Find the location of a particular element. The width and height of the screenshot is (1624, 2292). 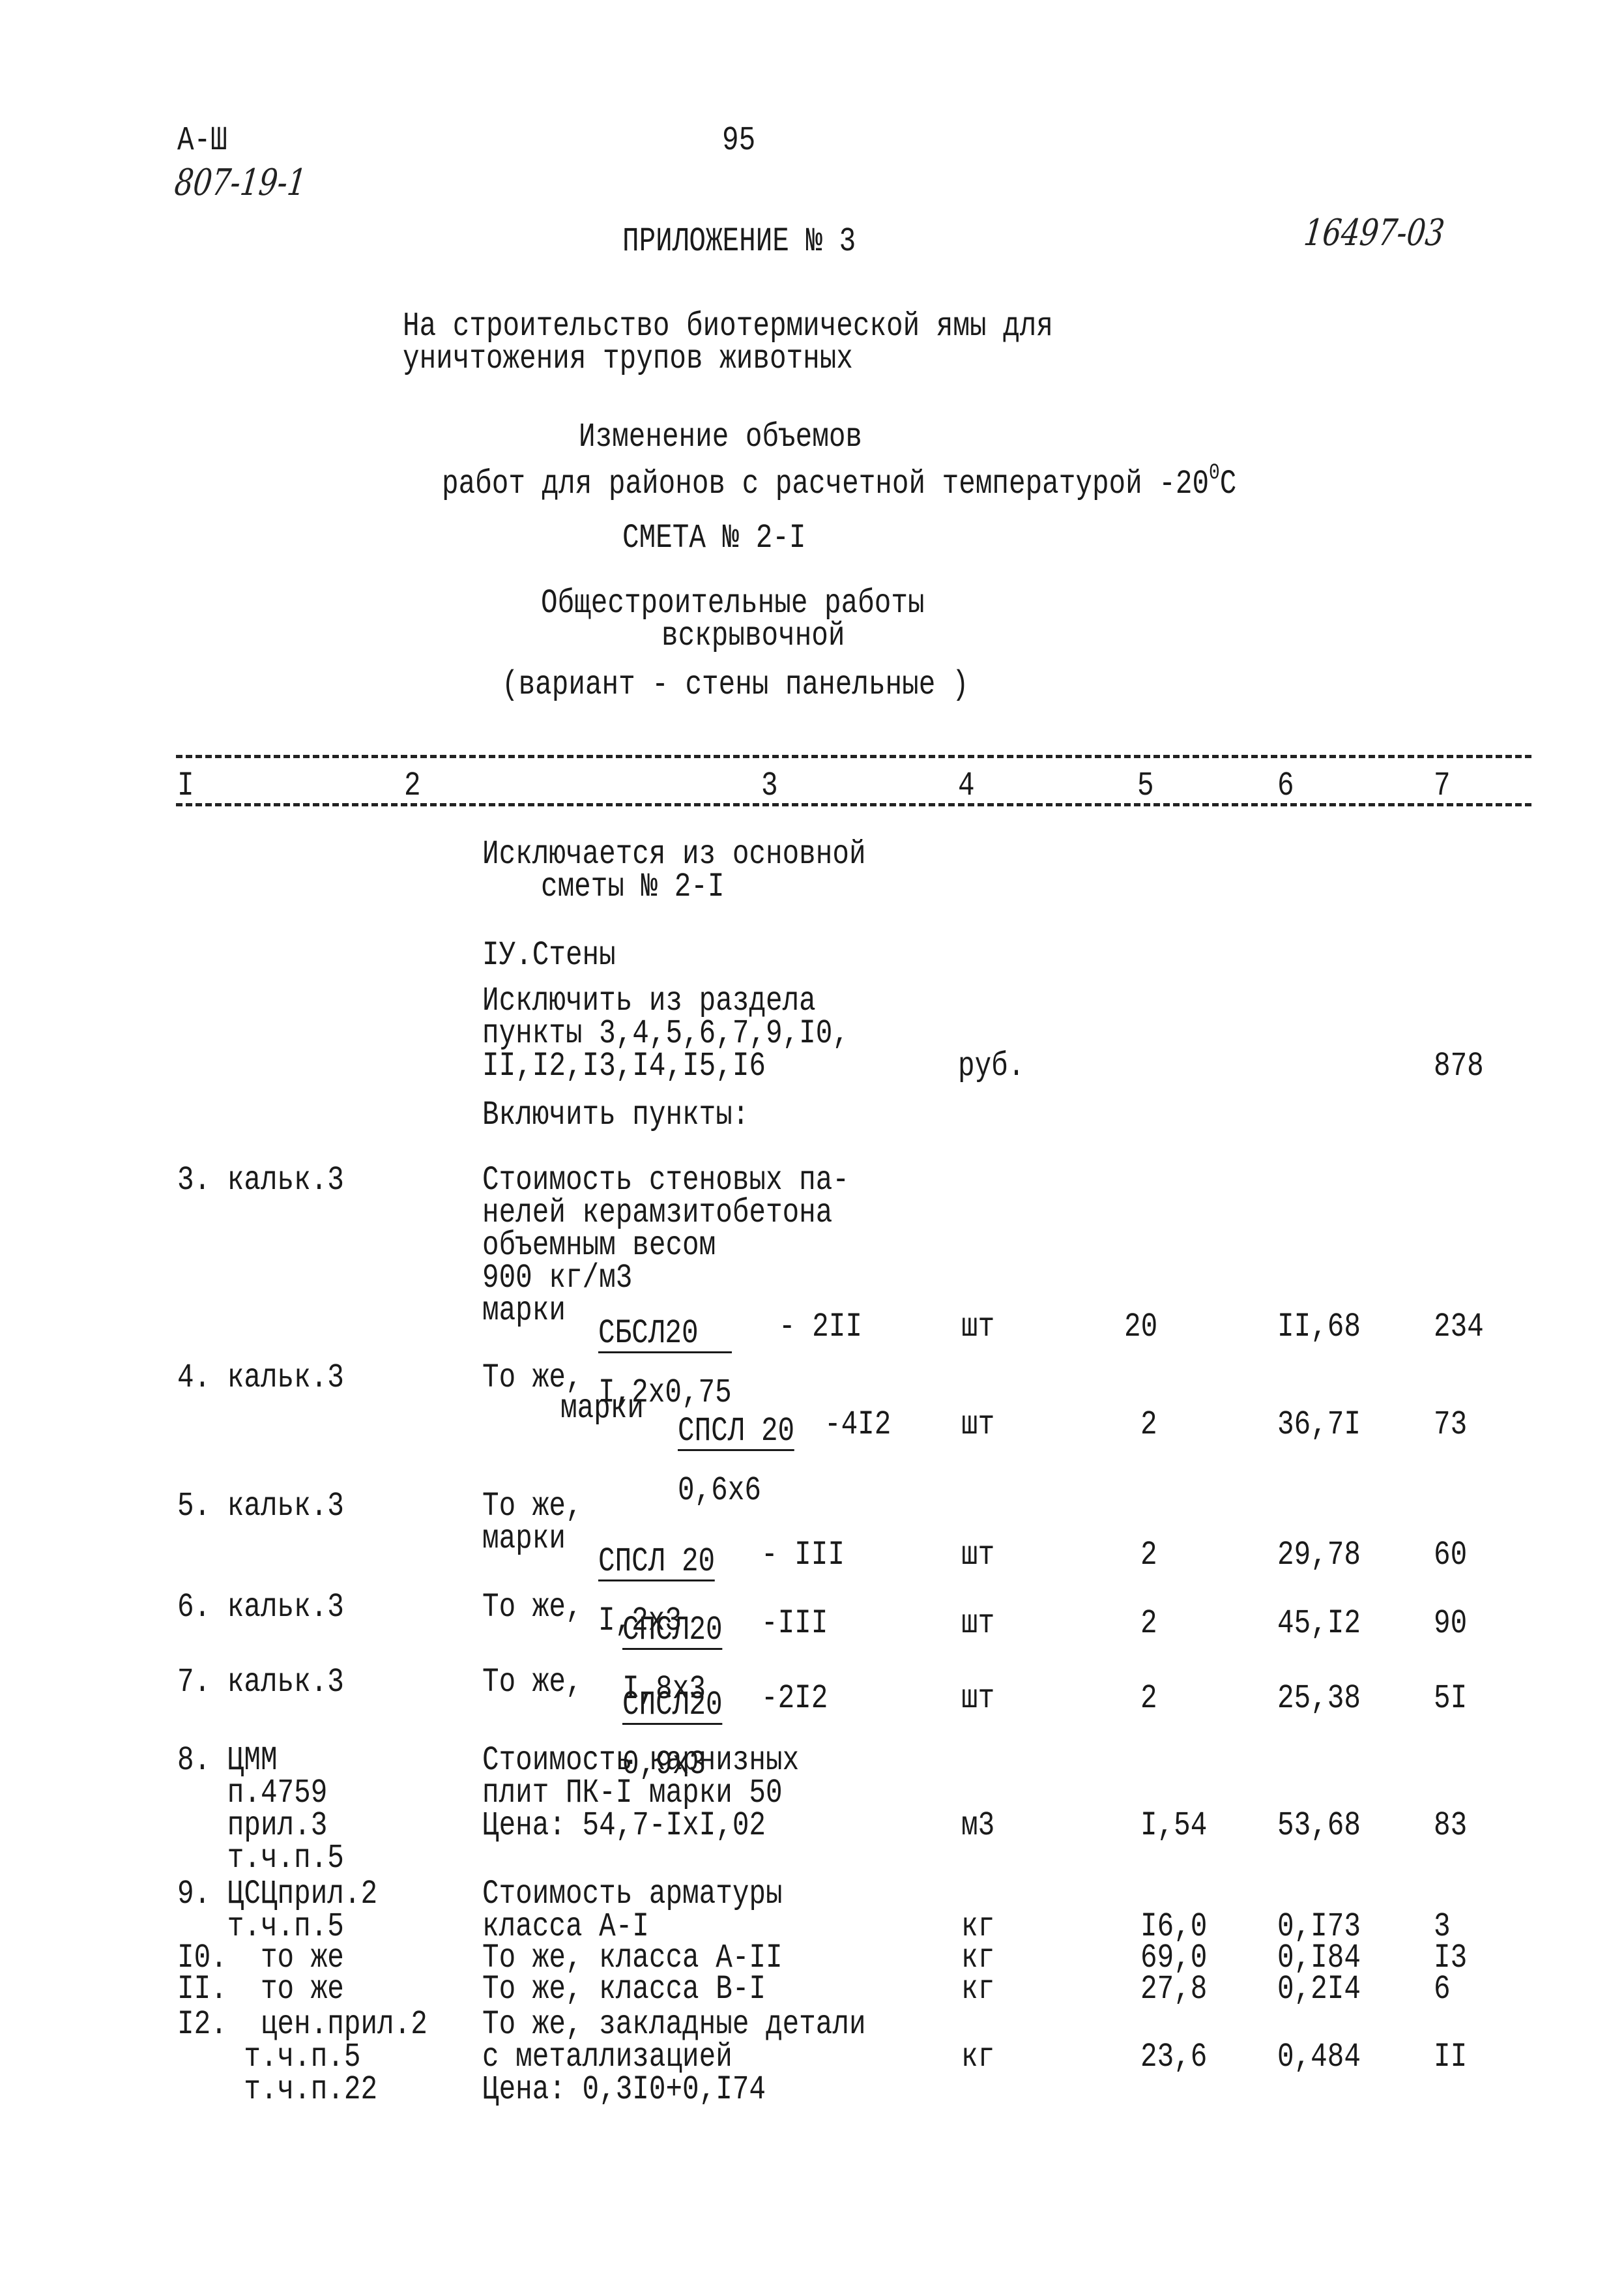

row-total: 234 is located at coordinates (1459, 1327).